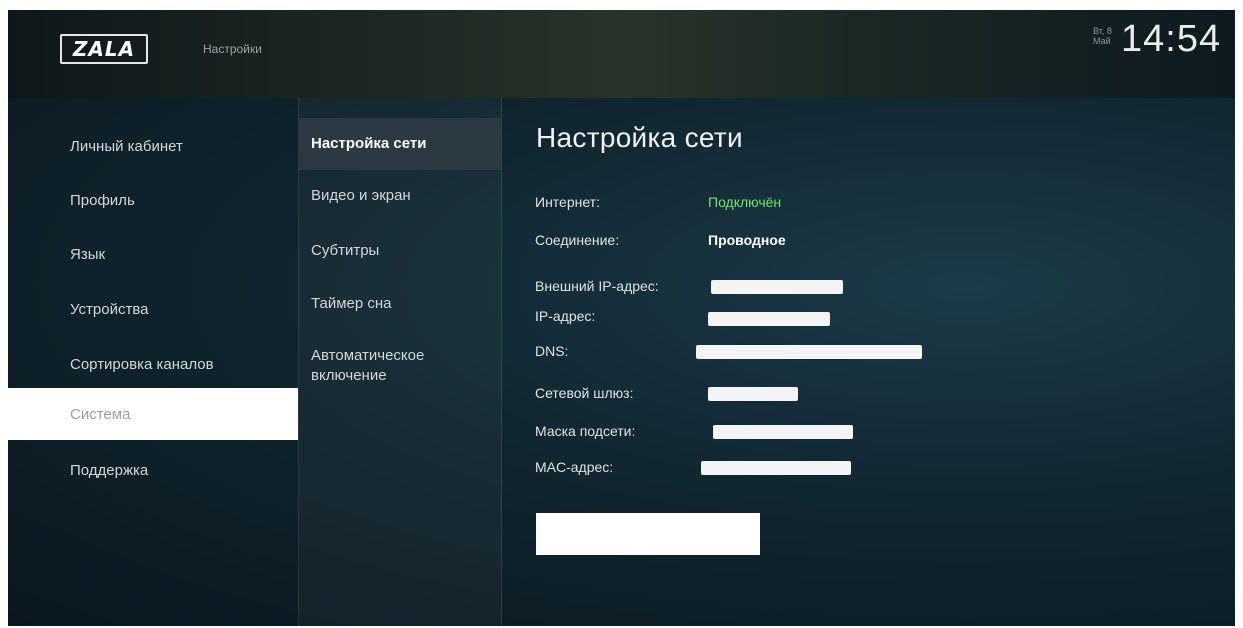 Image resolution: width=1243 pixels, height=628 pixels. I want to click on external-ip-label: Внешний IP-адрес:, so click(597, 286).